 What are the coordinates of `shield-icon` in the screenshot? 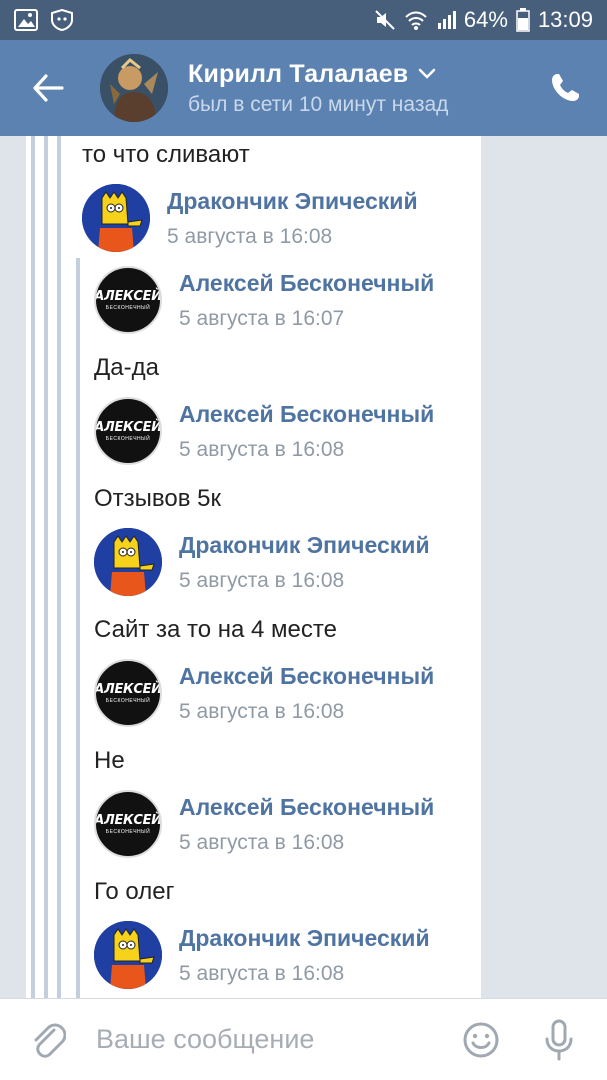 It's located at (62, 20).